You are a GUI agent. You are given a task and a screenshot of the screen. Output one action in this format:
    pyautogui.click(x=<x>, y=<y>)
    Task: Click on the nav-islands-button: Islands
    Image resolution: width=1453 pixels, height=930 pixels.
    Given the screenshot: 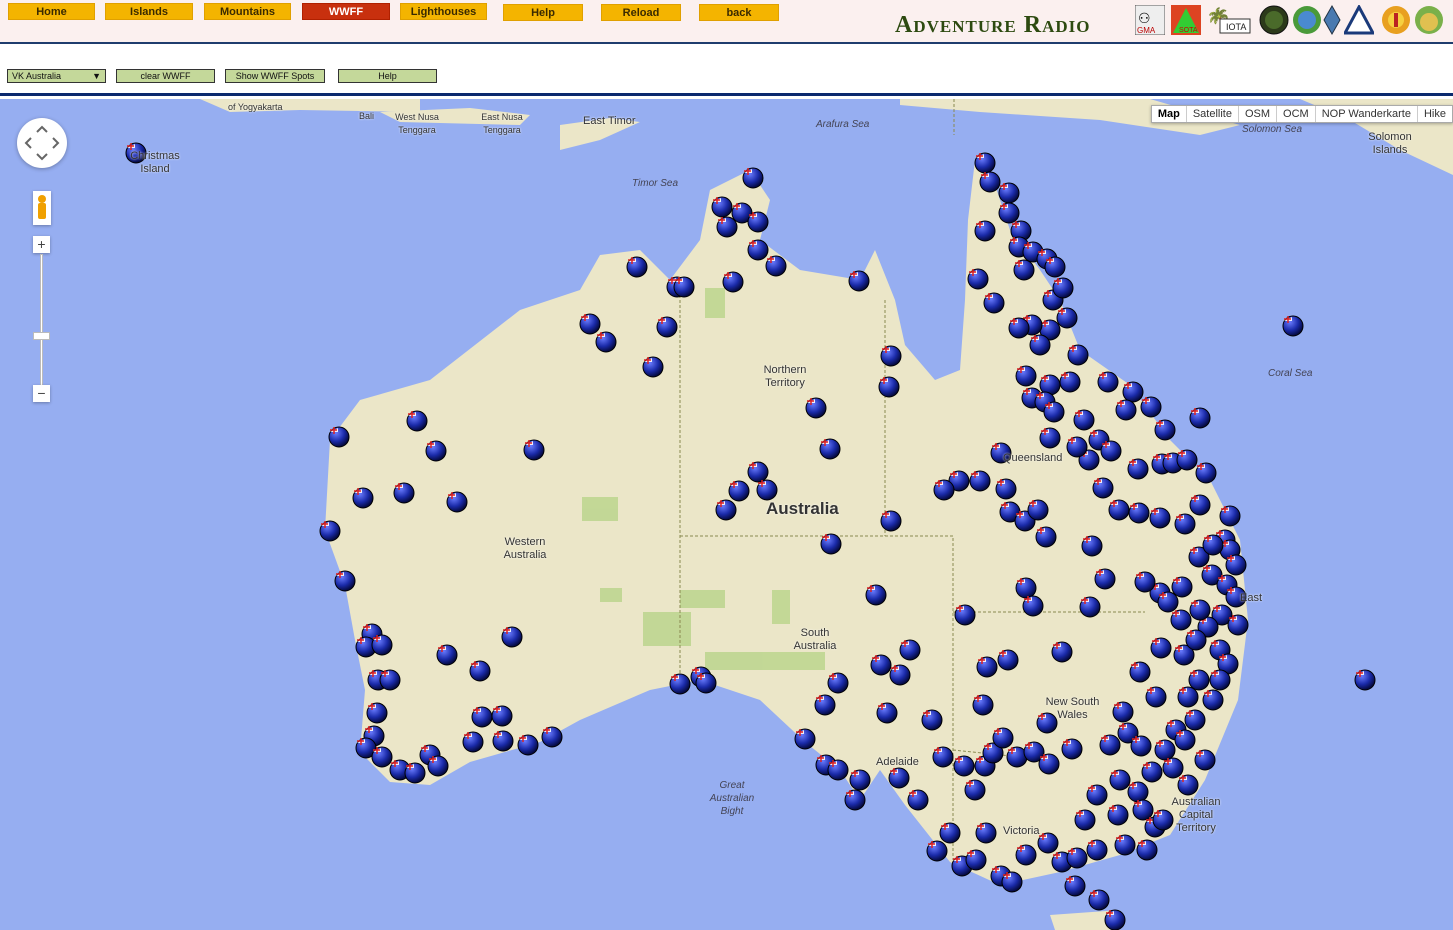 What is the action you would take?
    pyautogui.click(x=149, y=11)
    